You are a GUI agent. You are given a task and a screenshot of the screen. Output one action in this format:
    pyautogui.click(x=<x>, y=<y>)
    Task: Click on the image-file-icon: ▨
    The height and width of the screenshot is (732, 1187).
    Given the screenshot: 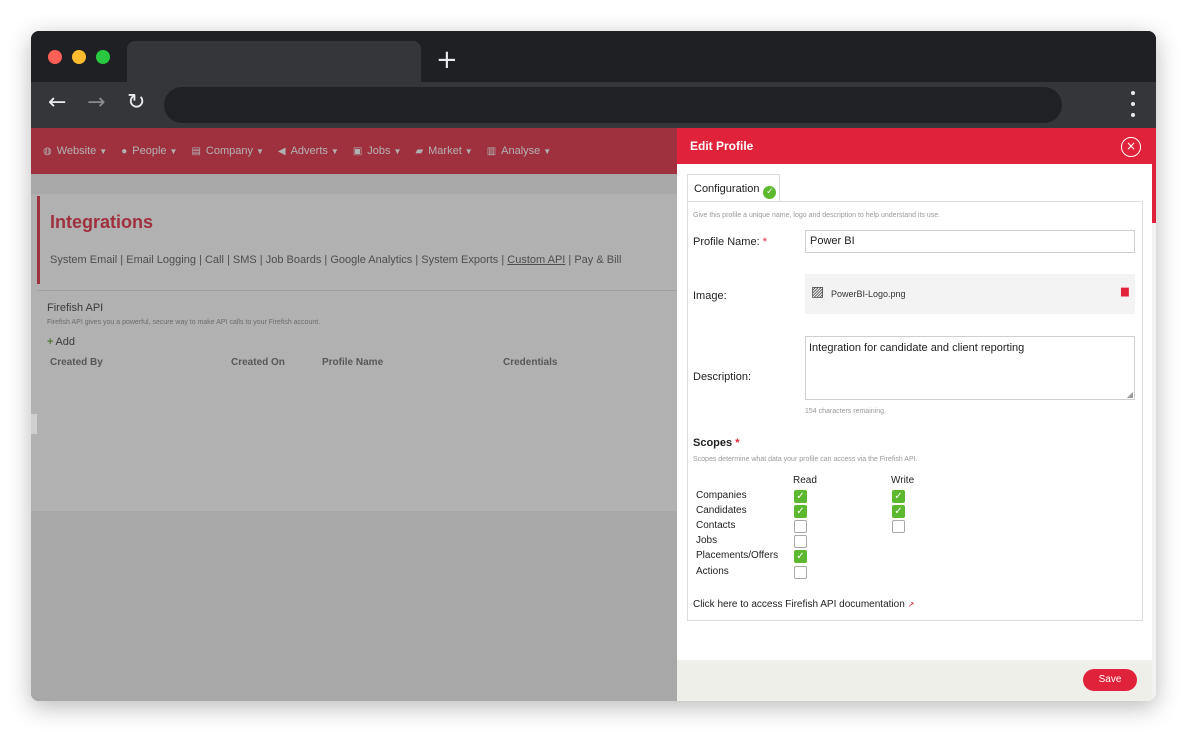 What is the action you would take?
    pyautogui.click(x=818, y=292)
    